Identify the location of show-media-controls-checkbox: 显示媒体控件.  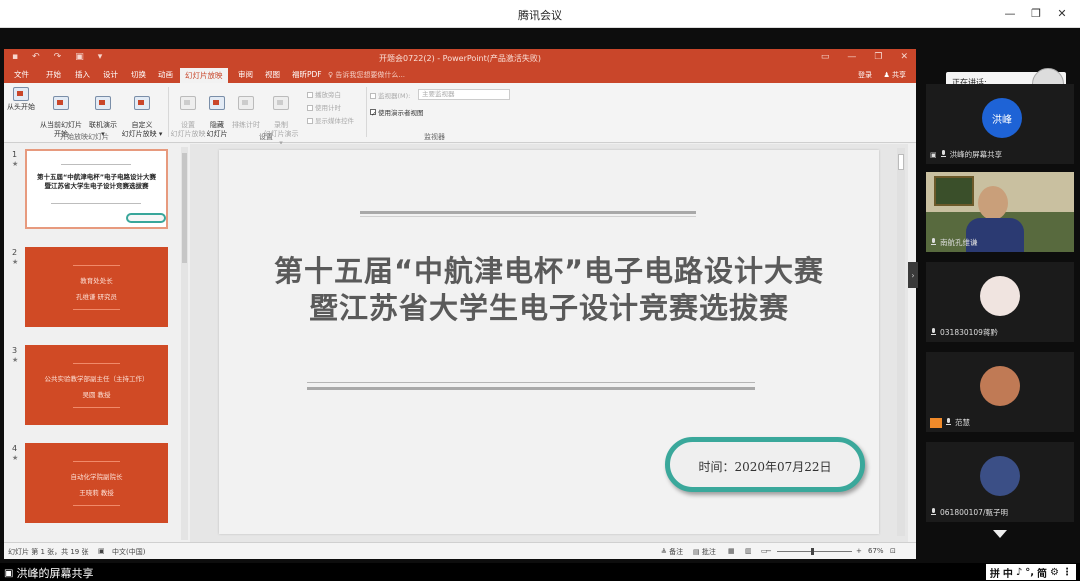
(330, 120).